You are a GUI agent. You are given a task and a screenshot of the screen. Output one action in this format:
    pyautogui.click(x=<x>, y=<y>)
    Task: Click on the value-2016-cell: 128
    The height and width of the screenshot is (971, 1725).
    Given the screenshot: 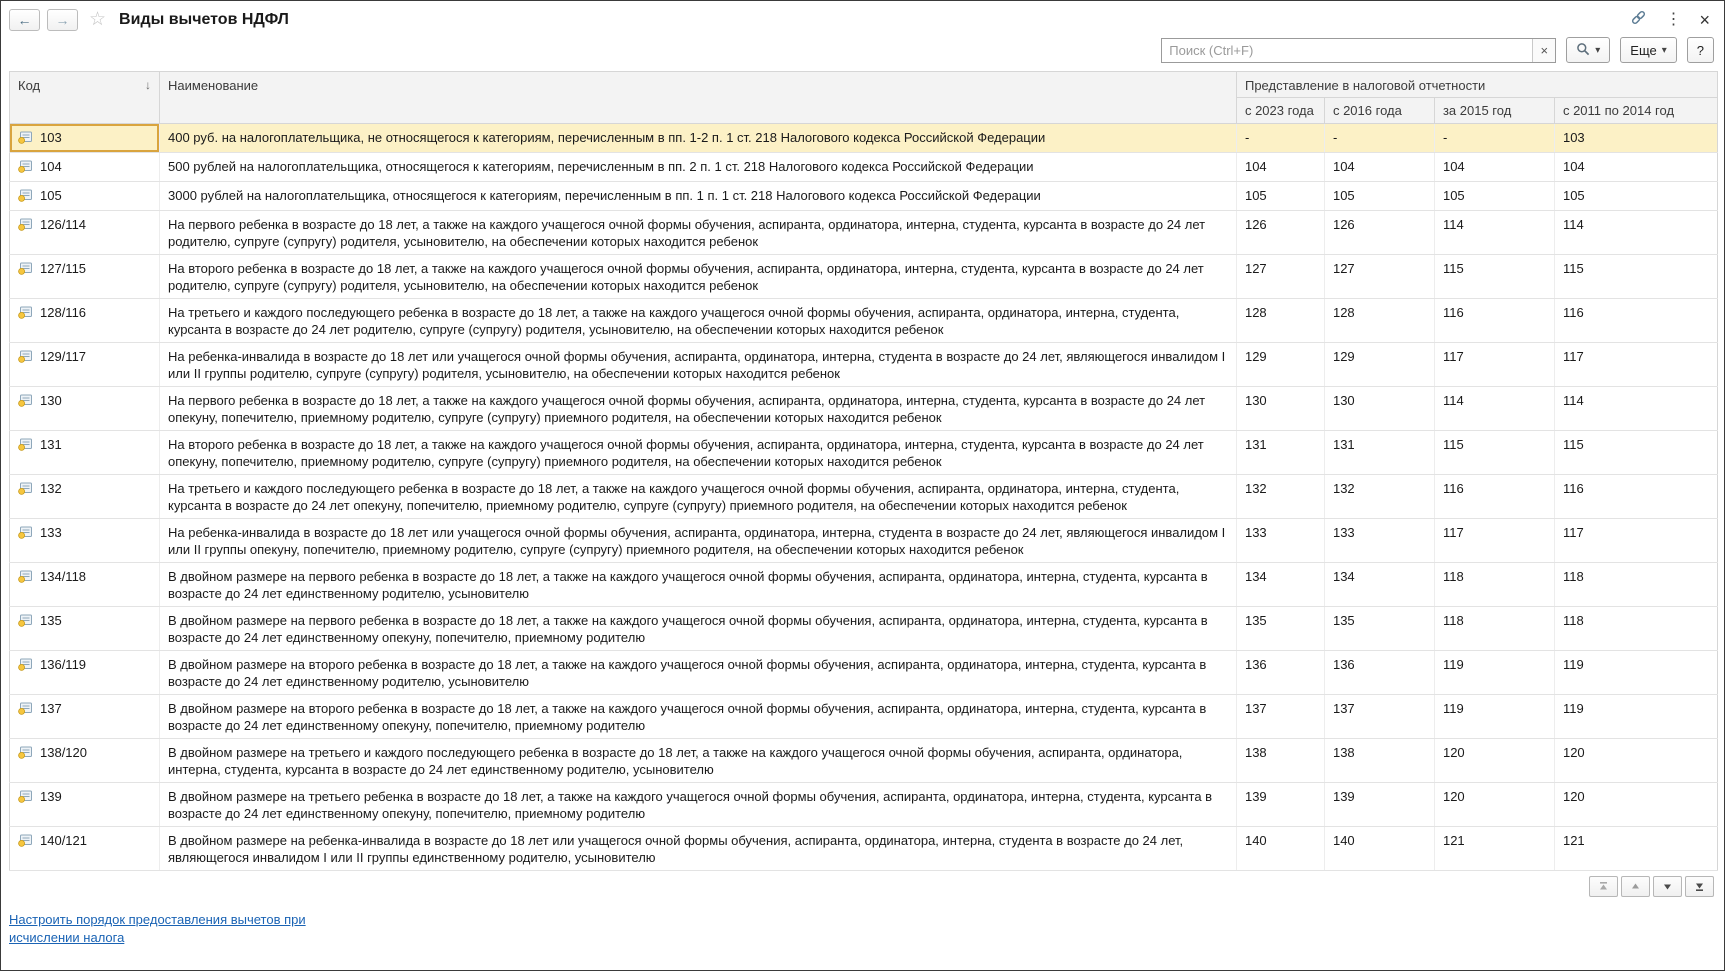 What is the action you would take?
    pyautogui.click(x=1379, y=320)
    